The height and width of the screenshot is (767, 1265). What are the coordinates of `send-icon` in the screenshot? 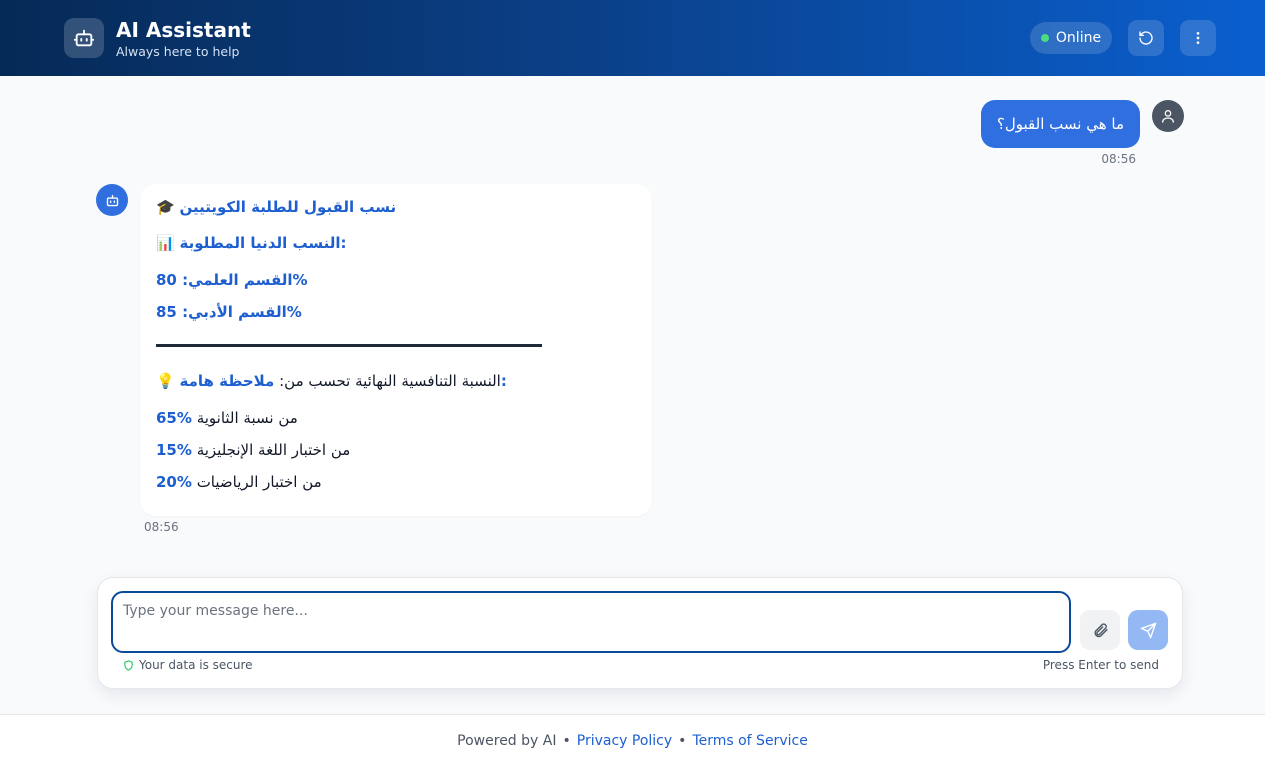 It's located at (1148, 630).